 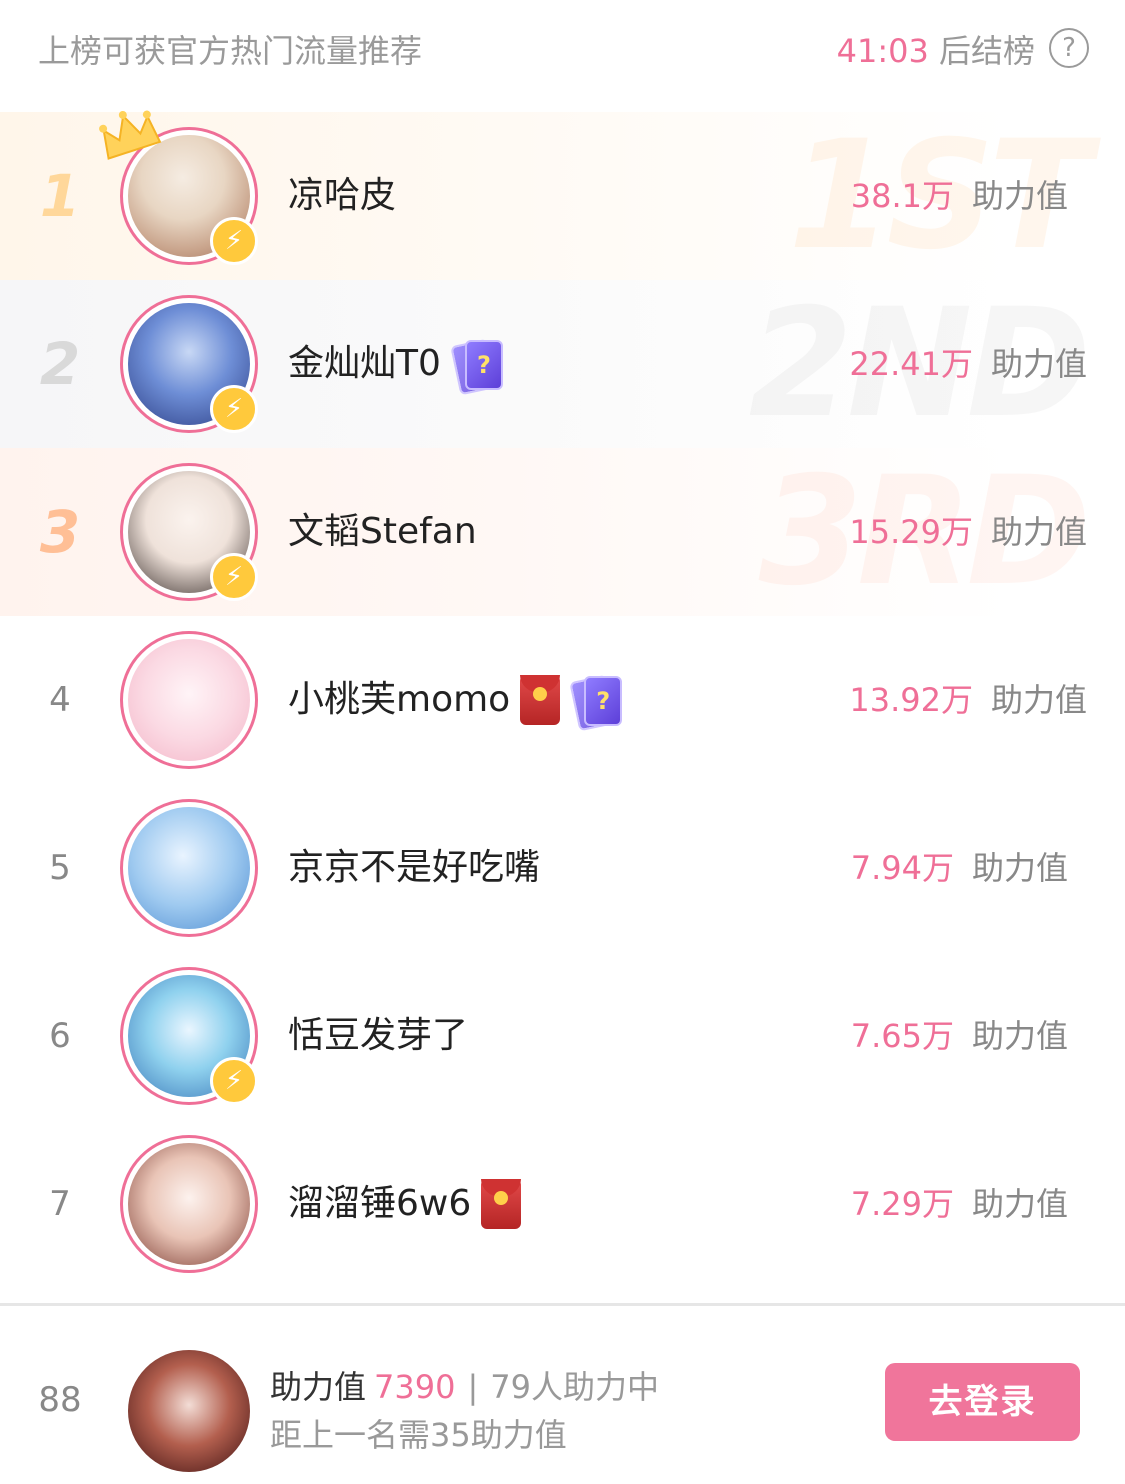 I want to click on help-icon: ?, so click(x=1069, y=48).